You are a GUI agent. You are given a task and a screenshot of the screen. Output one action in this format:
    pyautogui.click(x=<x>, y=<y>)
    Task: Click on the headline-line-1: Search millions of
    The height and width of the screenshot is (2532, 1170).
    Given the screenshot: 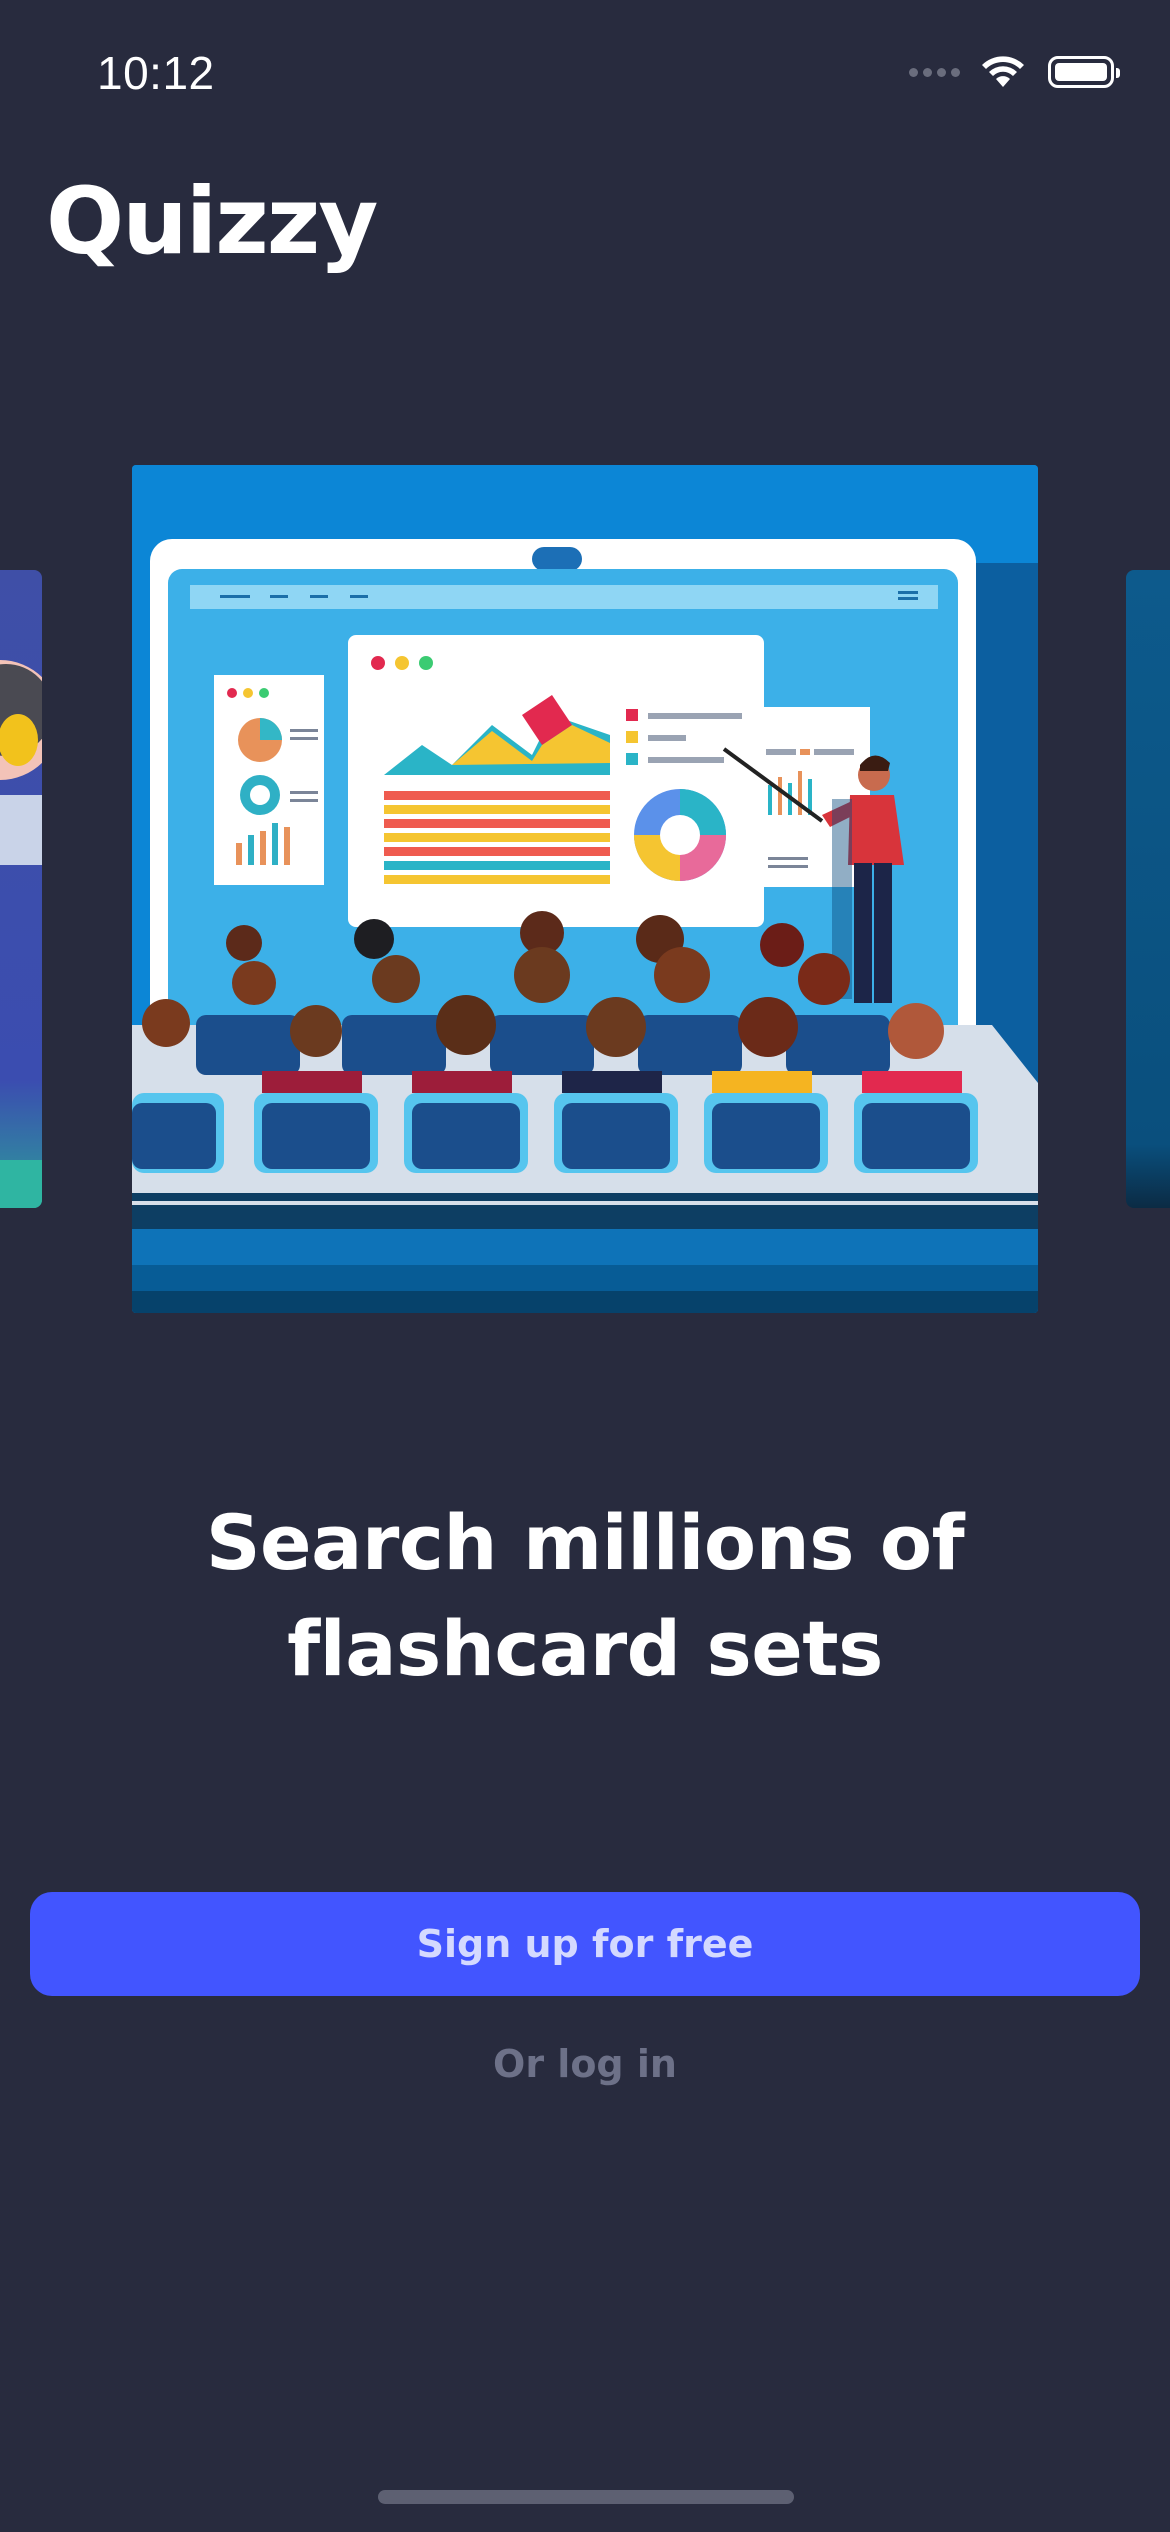 What is the action you would take?
    pyautogui.click(x=585, y=1542)
    